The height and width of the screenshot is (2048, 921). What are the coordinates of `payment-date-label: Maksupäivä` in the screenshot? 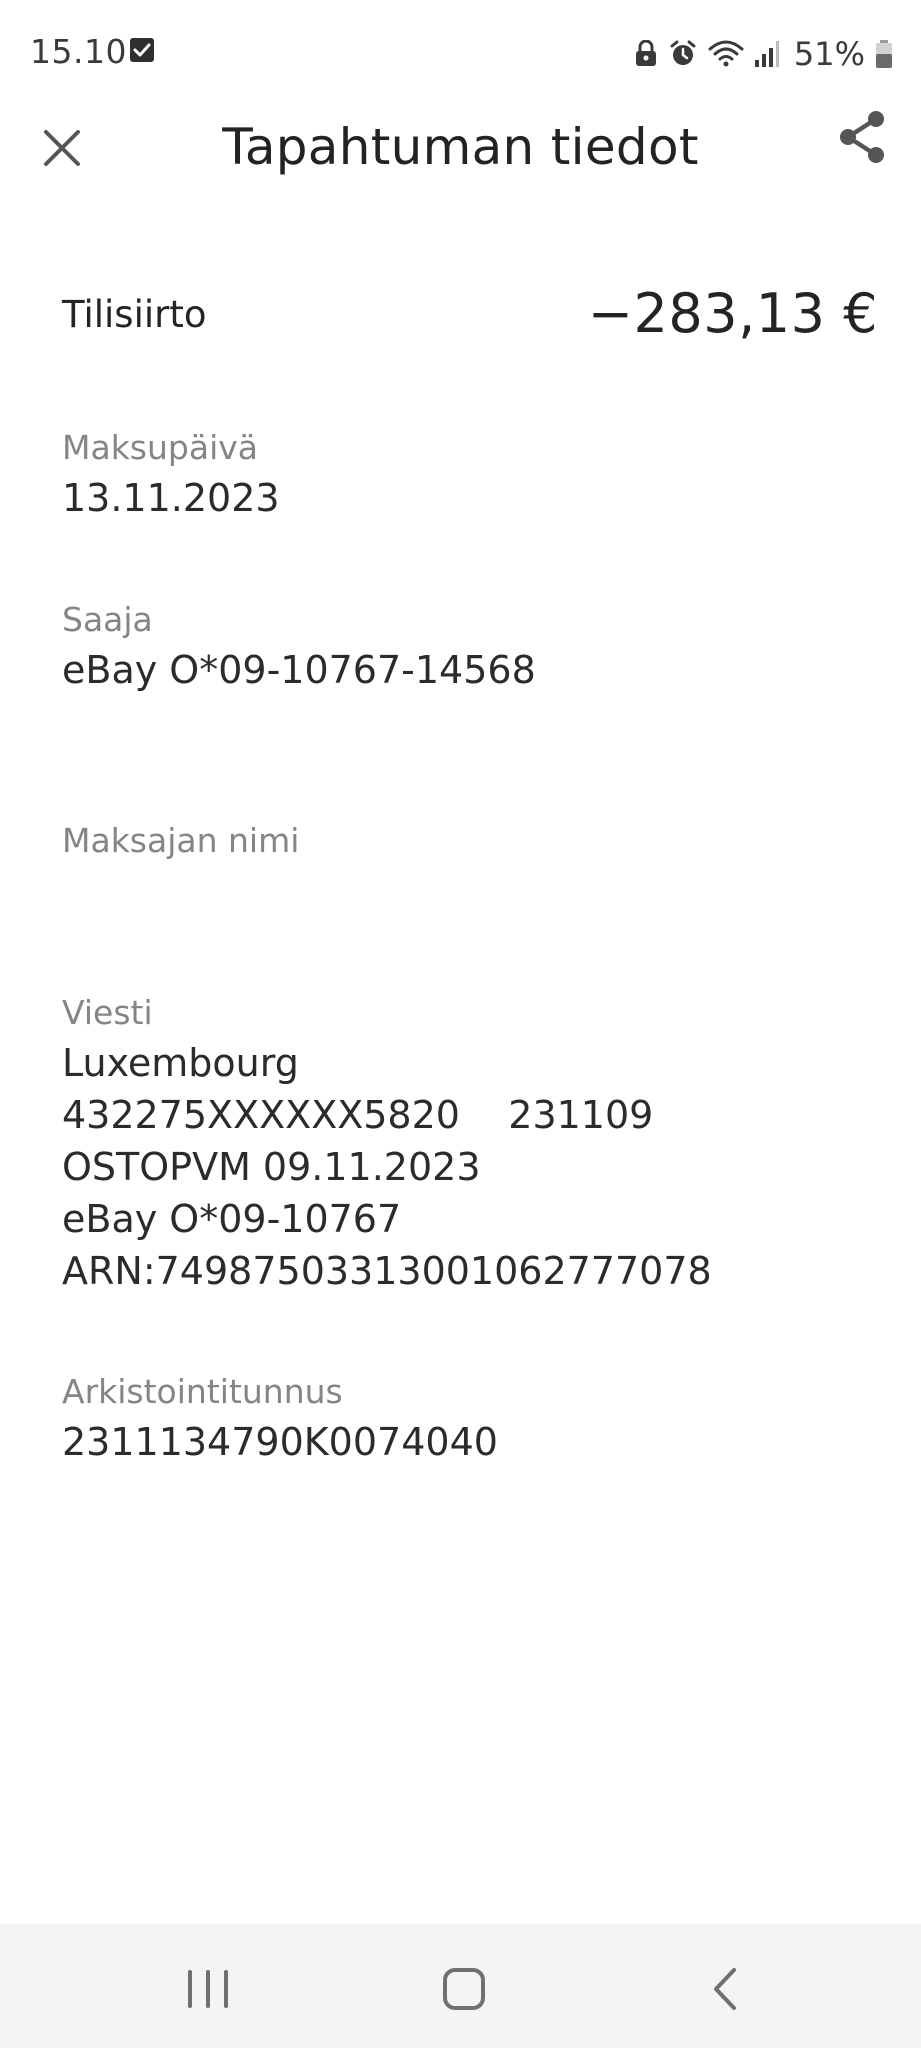 It's located at (160, 447).